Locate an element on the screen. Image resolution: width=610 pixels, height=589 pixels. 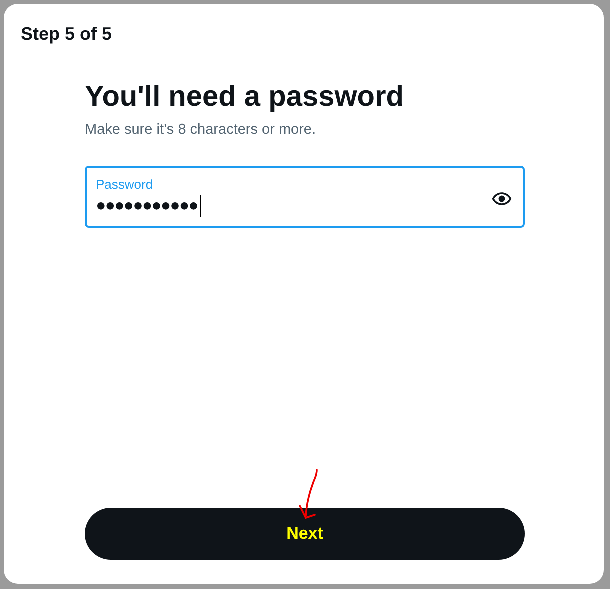
field-label: Password is located at coordinates (125, 184).